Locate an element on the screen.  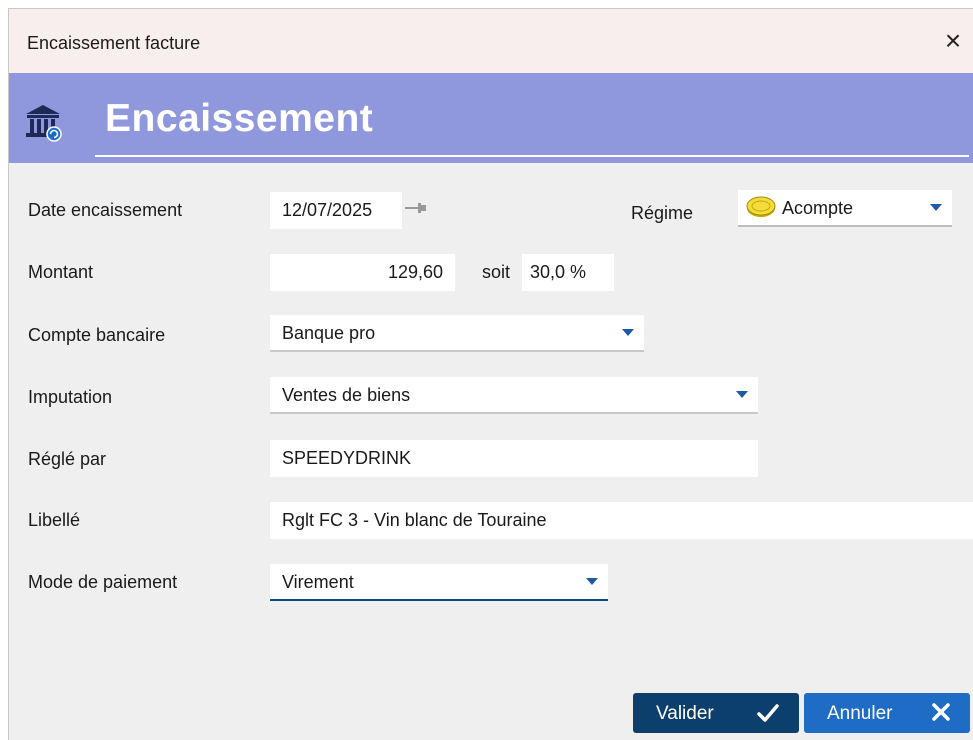
annuler-button: Annuler is located at coordinates (887, 713).